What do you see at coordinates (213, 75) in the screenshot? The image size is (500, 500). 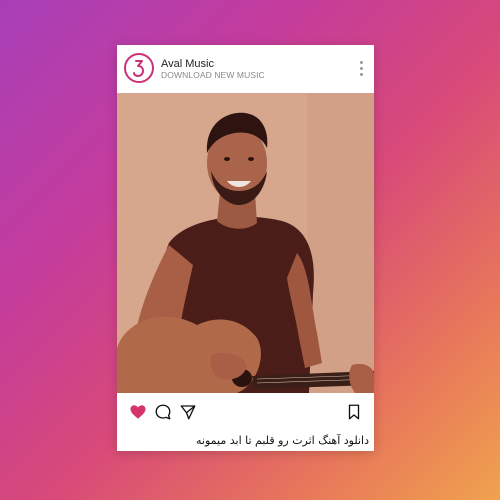 I see `account-tagline: DOWNLOAD NEW MUSIC` at bounding box center [213, 75].